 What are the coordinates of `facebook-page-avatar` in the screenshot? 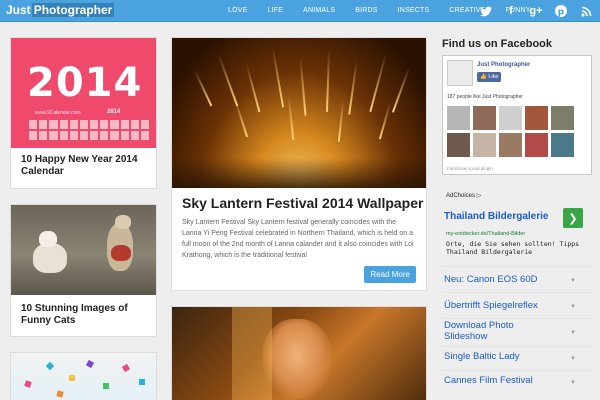 It's located at (460, 73).